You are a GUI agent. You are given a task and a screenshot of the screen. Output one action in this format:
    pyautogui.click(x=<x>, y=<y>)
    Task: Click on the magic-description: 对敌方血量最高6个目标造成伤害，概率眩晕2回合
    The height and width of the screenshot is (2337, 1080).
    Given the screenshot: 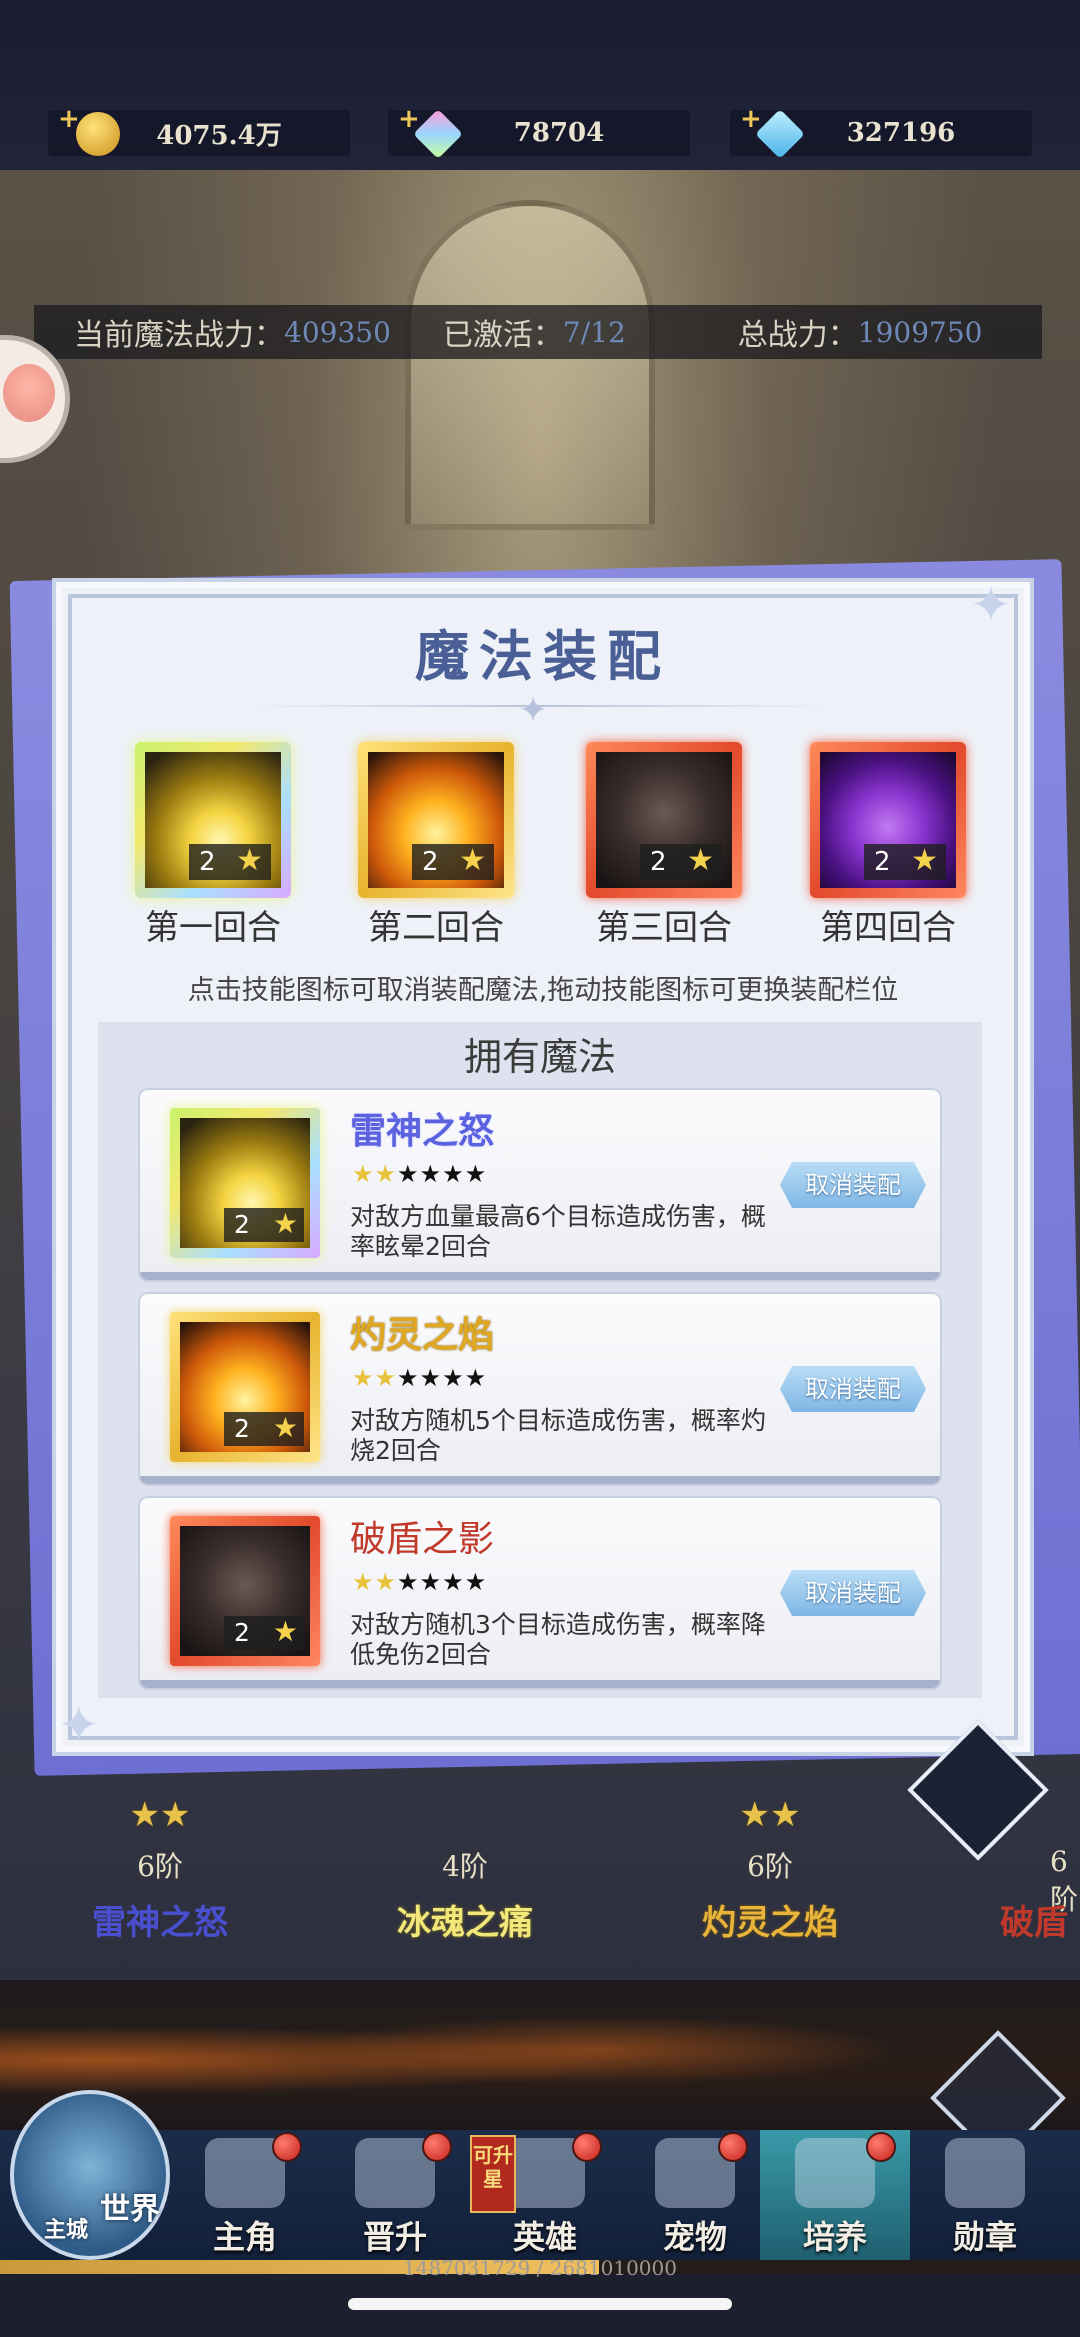 What is the action you would take?
    pyautogui.click(x=558, y=1231)
    